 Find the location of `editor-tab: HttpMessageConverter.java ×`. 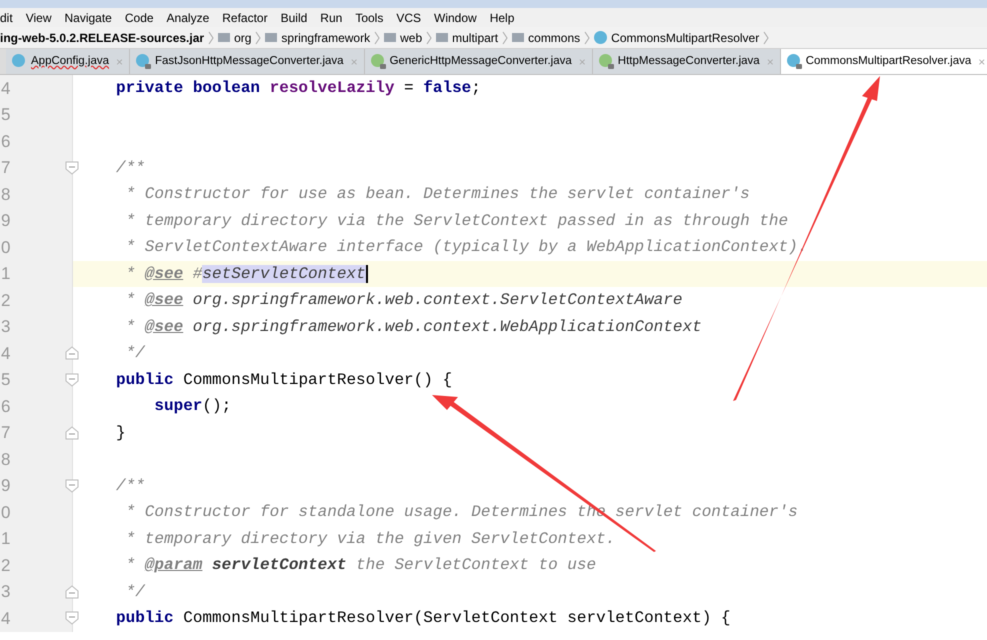

editor-tab: HttpMessageConverter.java × is located at coordinates (686, 61).